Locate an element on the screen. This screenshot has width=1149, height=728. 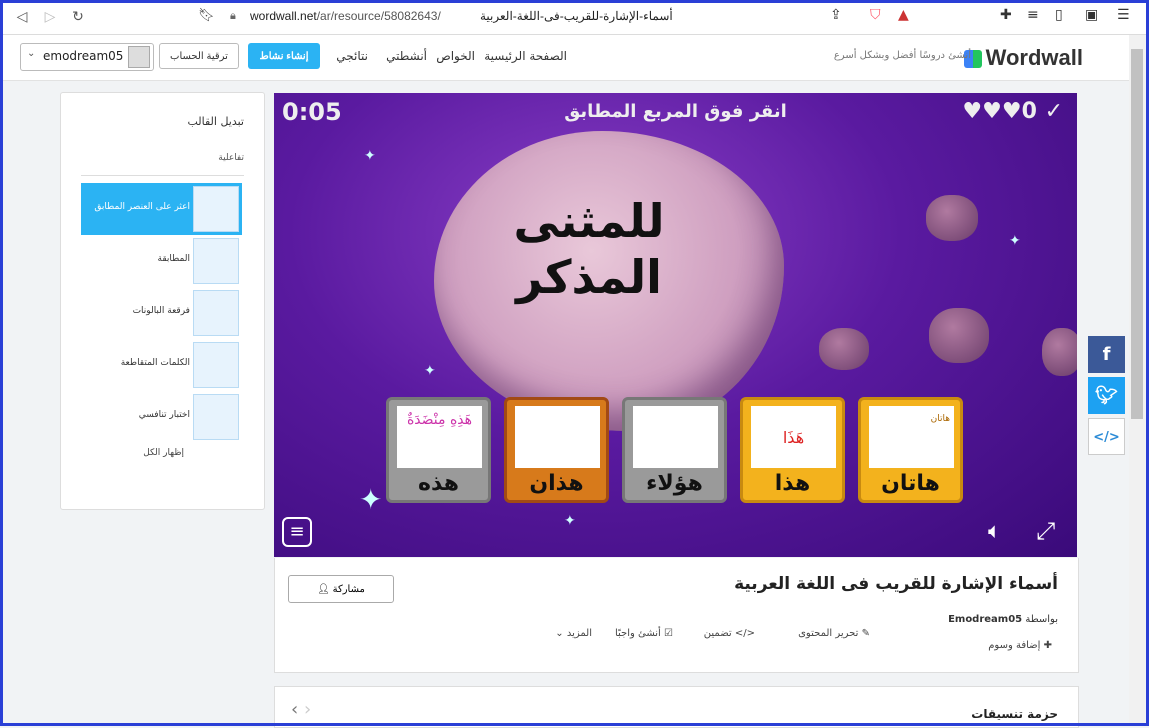
set-assignment-link: ☑ أنشئ واجبًا is located at coordinates (644, 633).